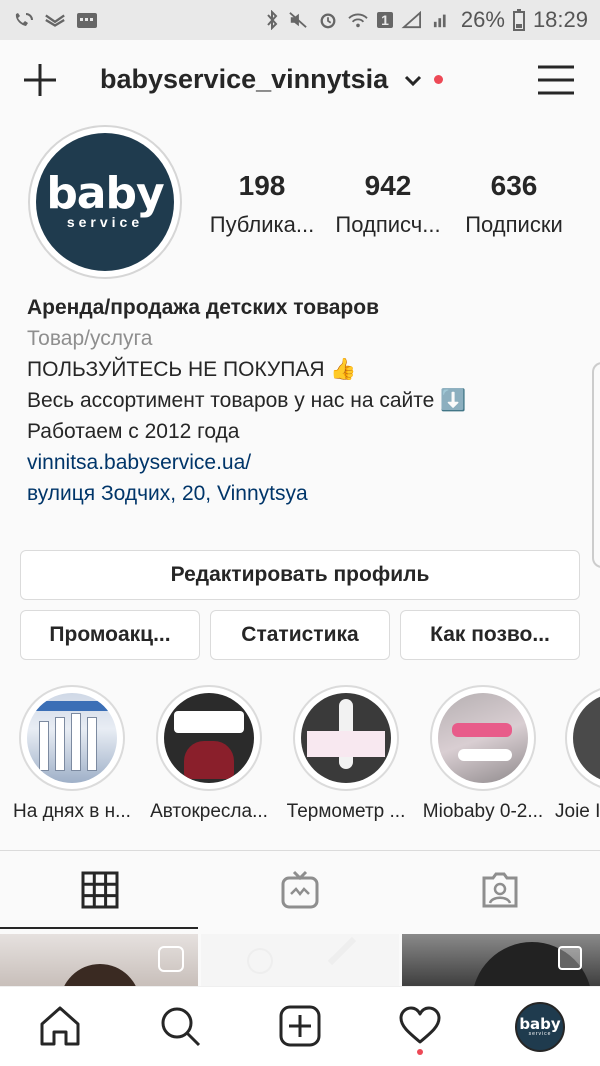 This screenshot has width=600, height=1066. I want to click on plus-icon, so click(40, 80).